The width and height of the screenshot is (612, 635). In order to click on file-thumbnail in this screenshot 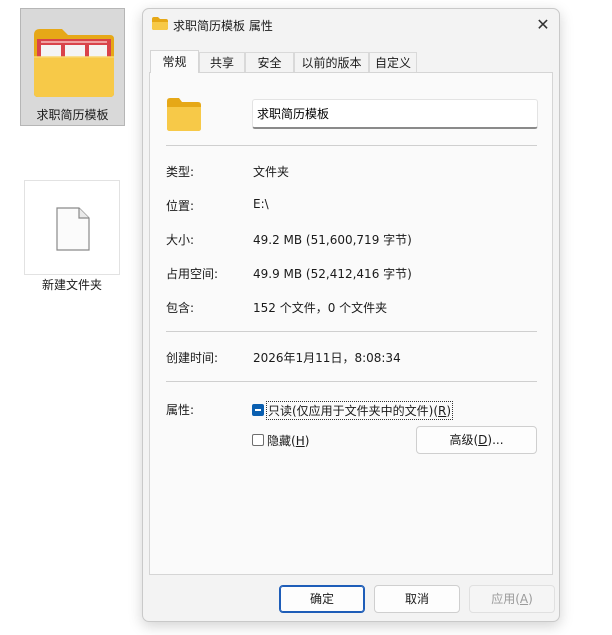, I will do `click(72, 227)`.